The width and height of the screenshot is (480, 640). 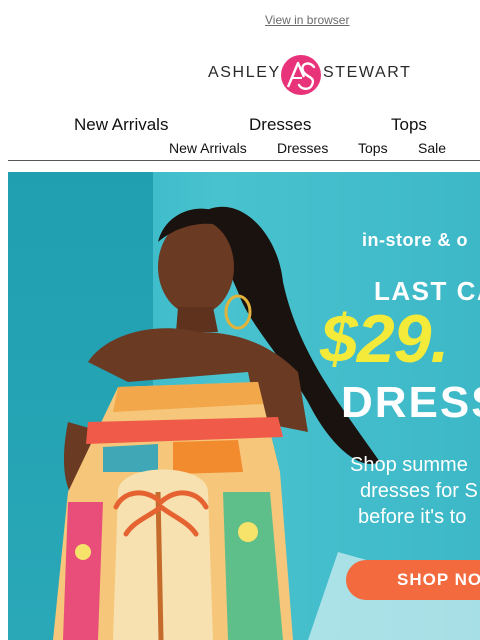 What do you see at coordinates (367, 72) in the screenshot?
I see `logo-text-right: STEWART` at bounding box center [367, 72].